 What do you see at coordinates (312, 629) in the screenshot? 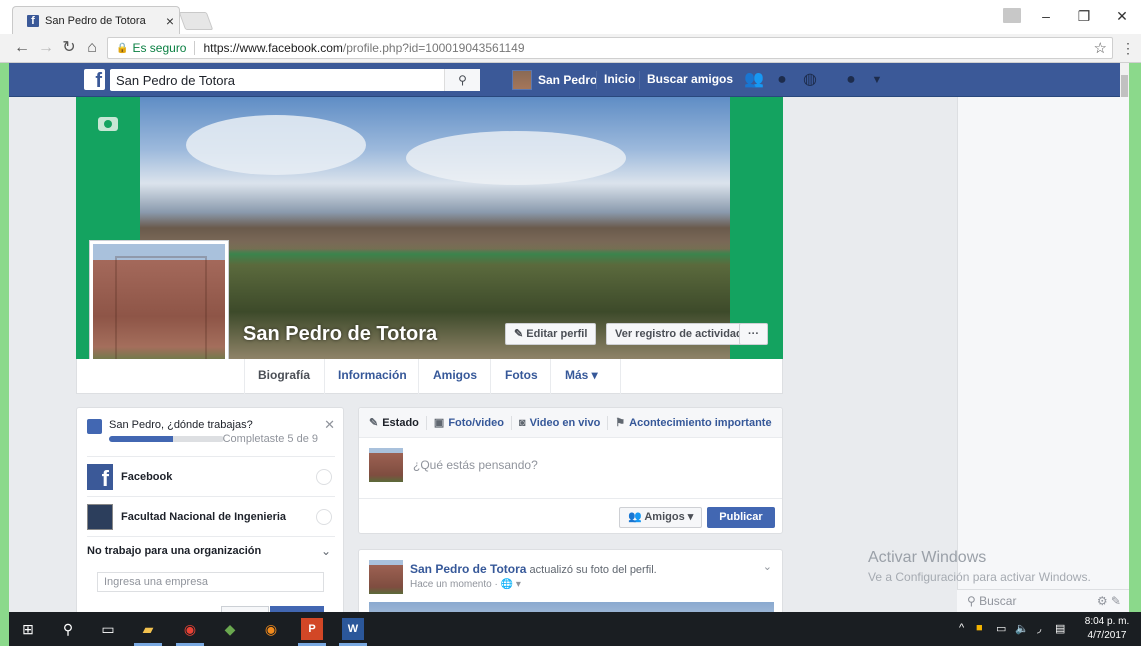
I see `powerpoint-icon: P` at bounding box center [312, 629].